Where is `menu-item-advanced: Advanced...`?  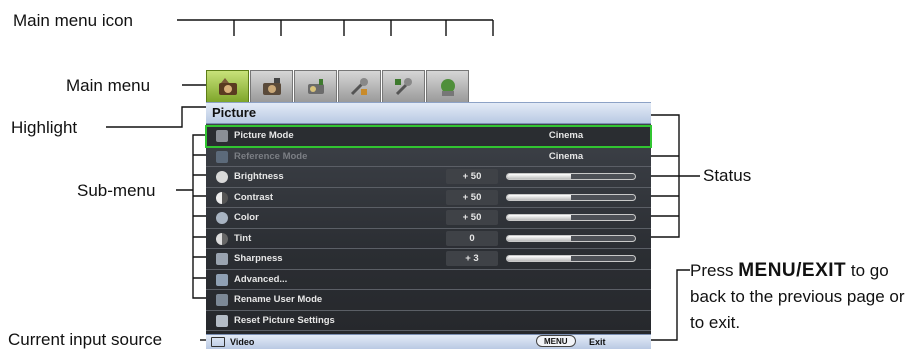
menu-item-advanced: Advanced... is located at coordinates (428, 280).